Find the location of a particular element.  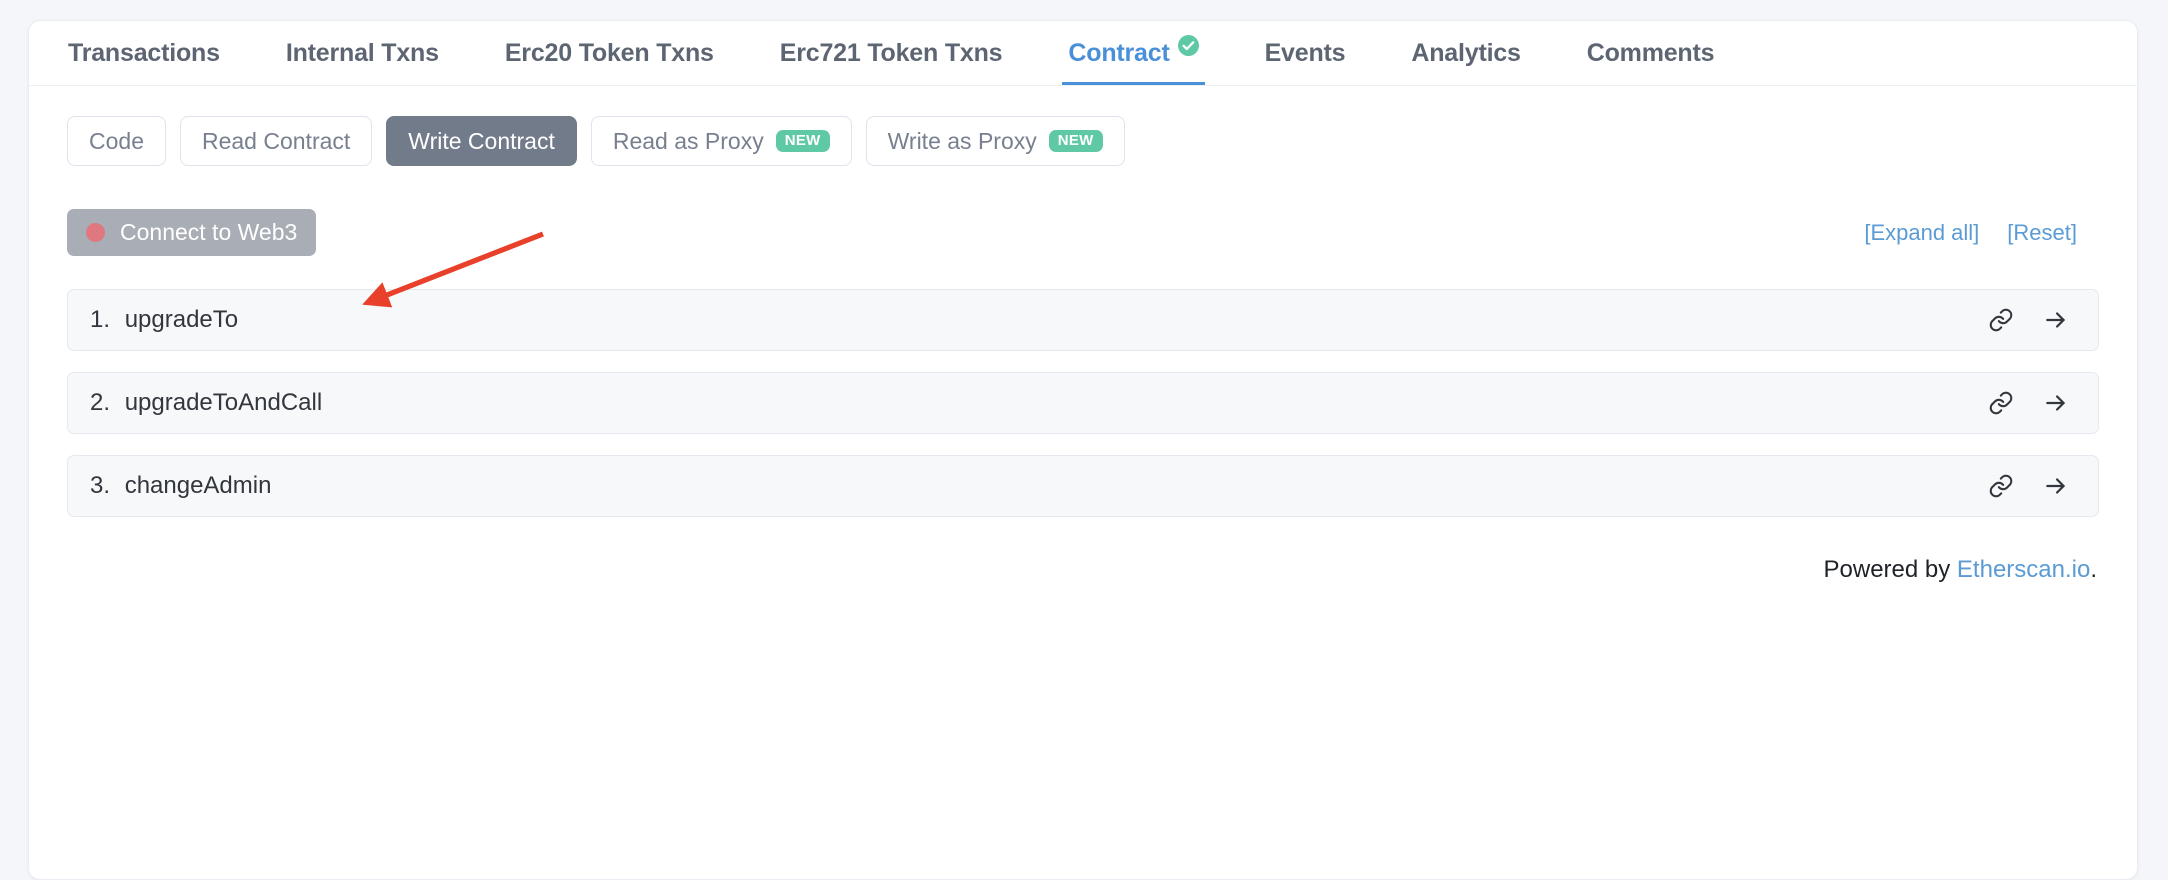

tab-events: Events is located at coordinates (1305, 53).